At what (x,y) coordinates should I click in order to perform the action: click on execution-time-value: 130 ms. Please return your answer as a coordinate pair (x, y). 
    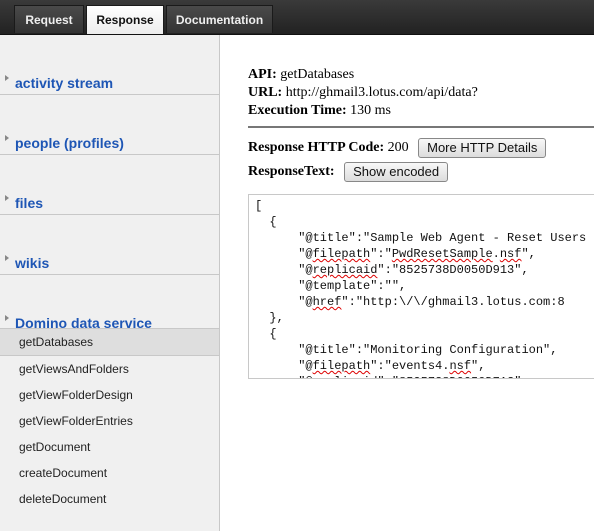
    Looking at the image, I should click on (370, 110).